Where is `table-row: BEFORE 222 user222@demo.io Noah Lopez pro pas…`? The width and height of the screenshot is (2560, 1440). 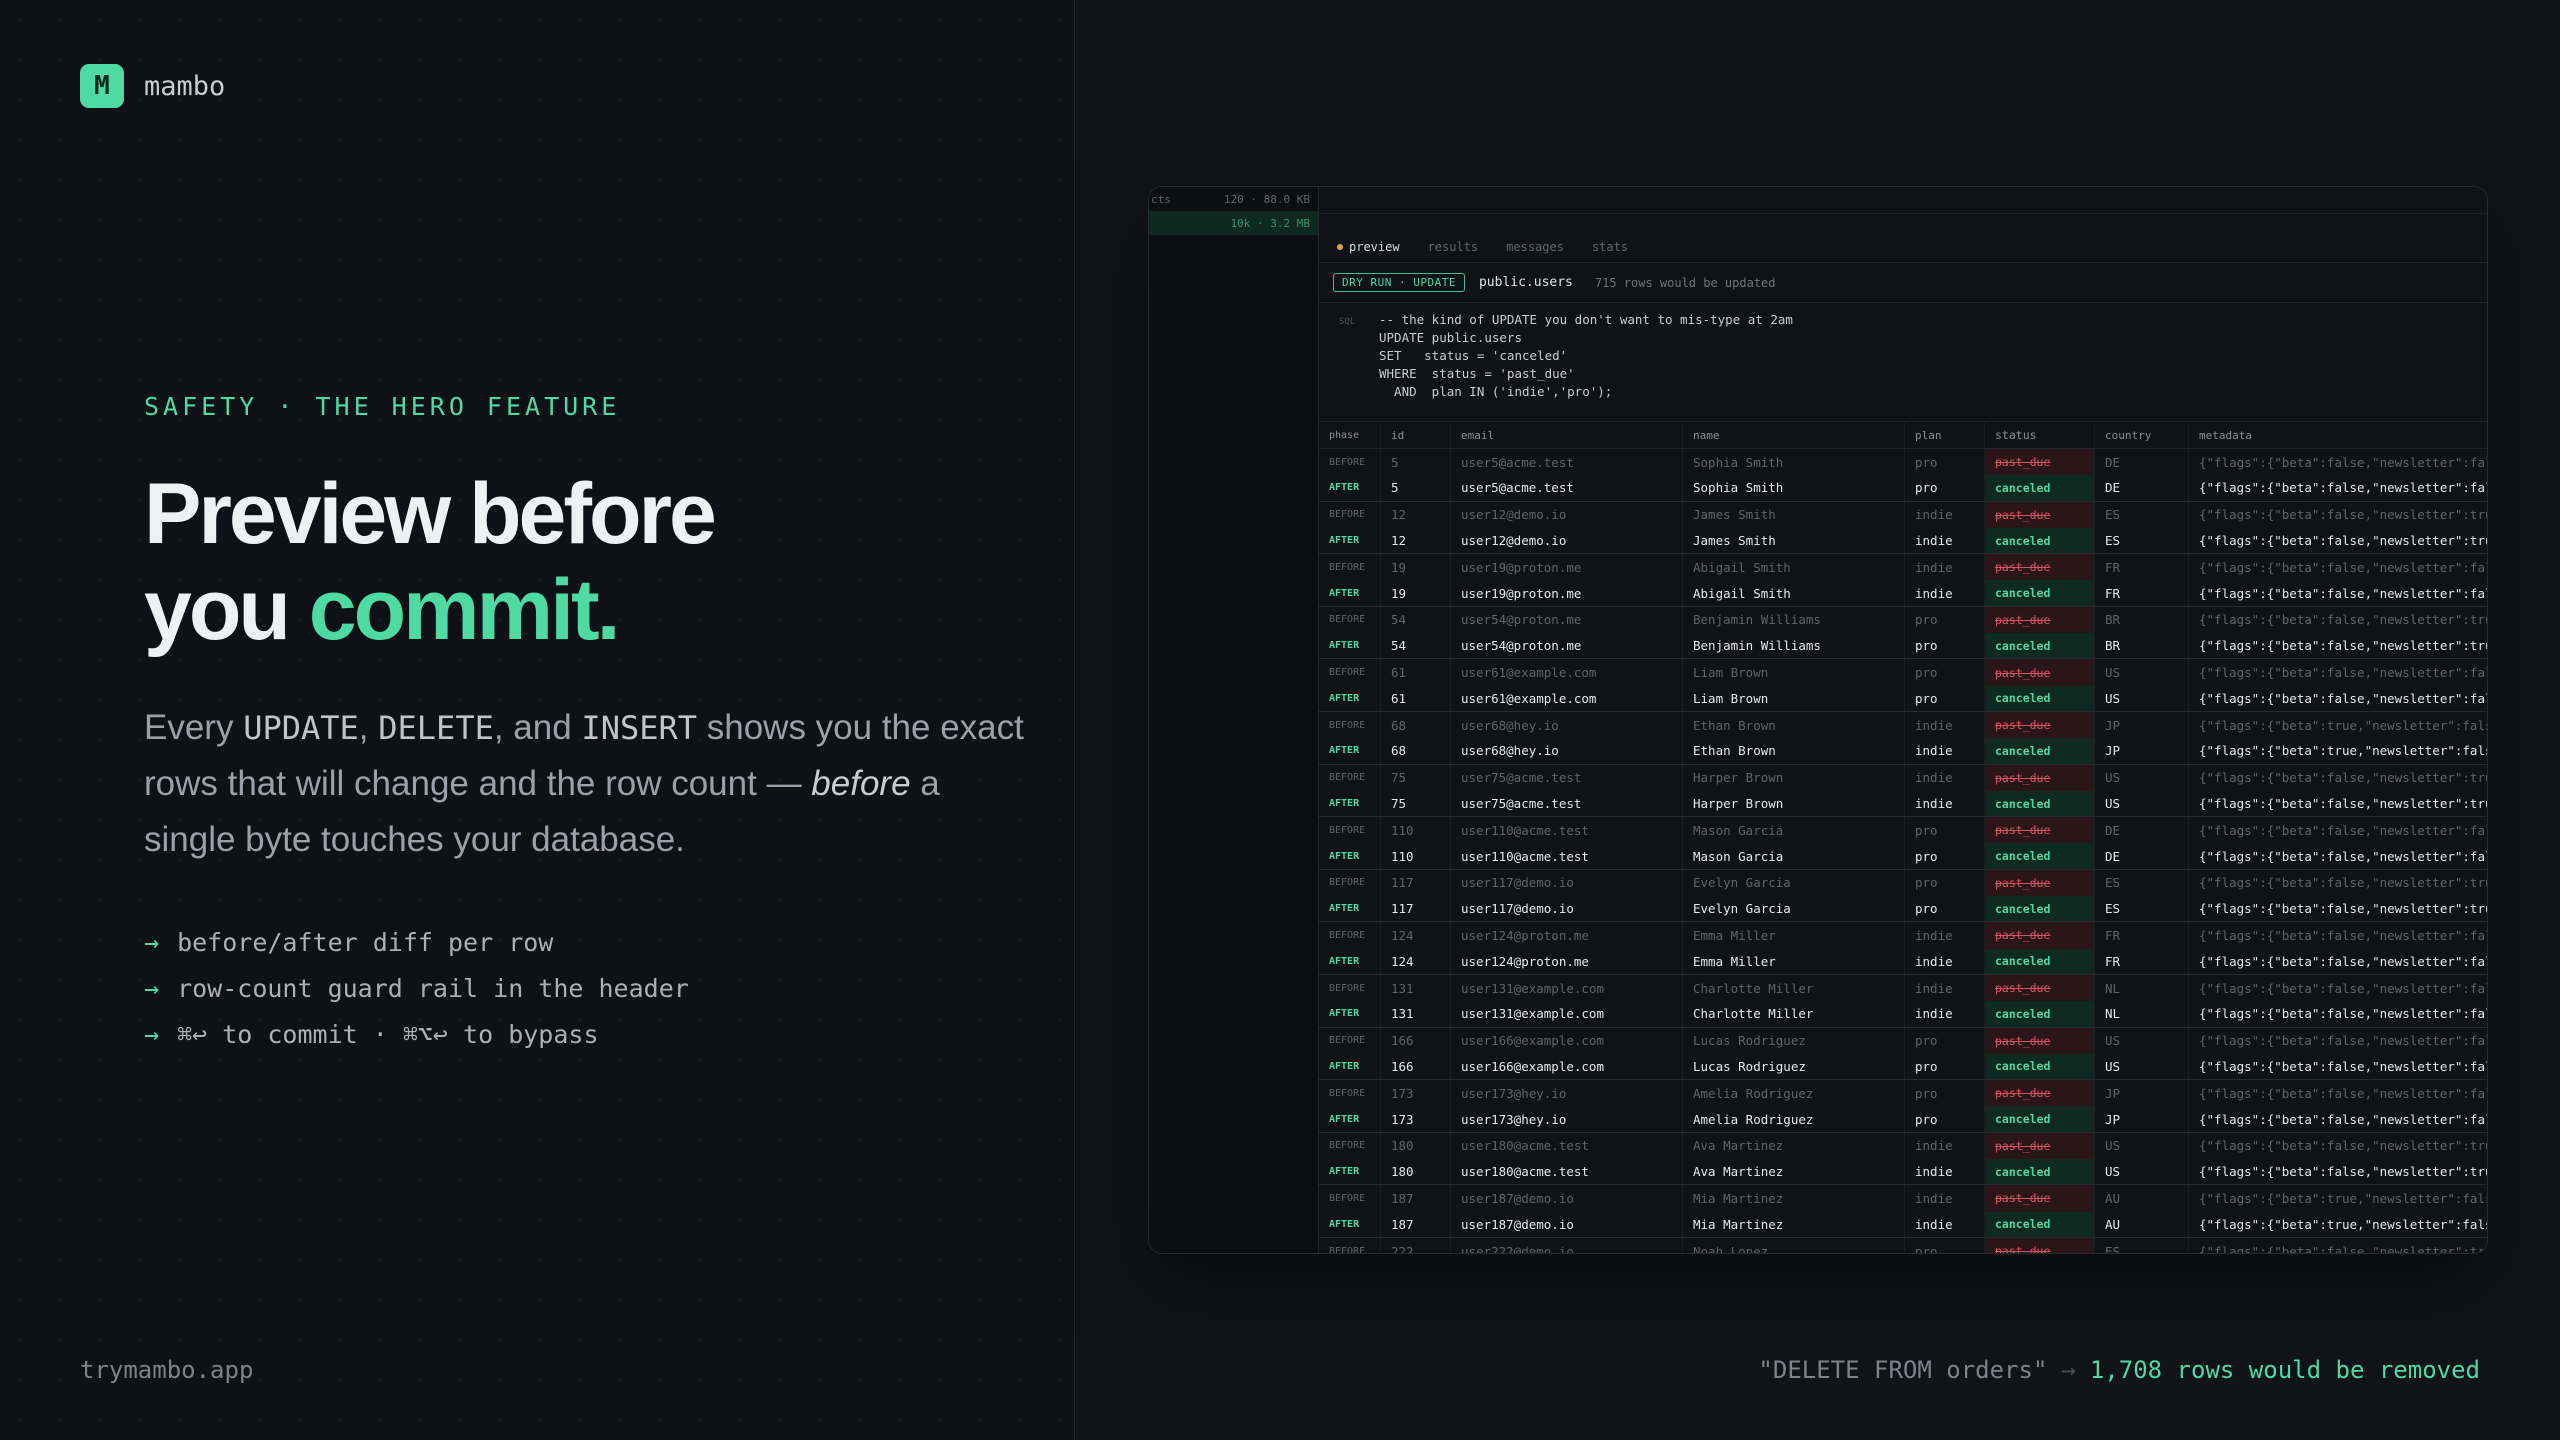 table-row: BEFORE 222 user222@demo.io Noah Lopez pro pas… is located at coordinates (1903, 1245).